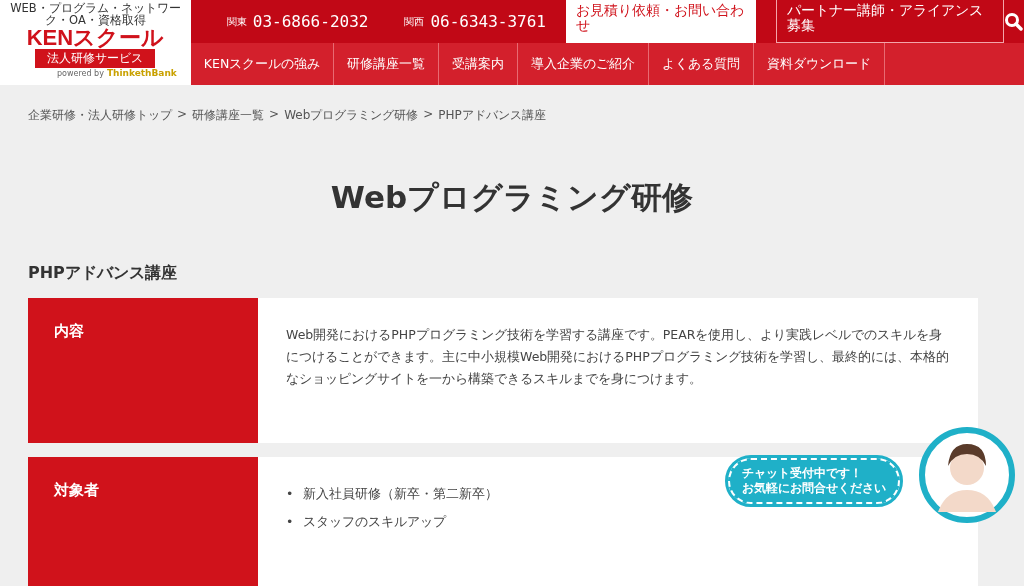  I want to click on nav-item: 研修講座一覧, so click(387, 64).